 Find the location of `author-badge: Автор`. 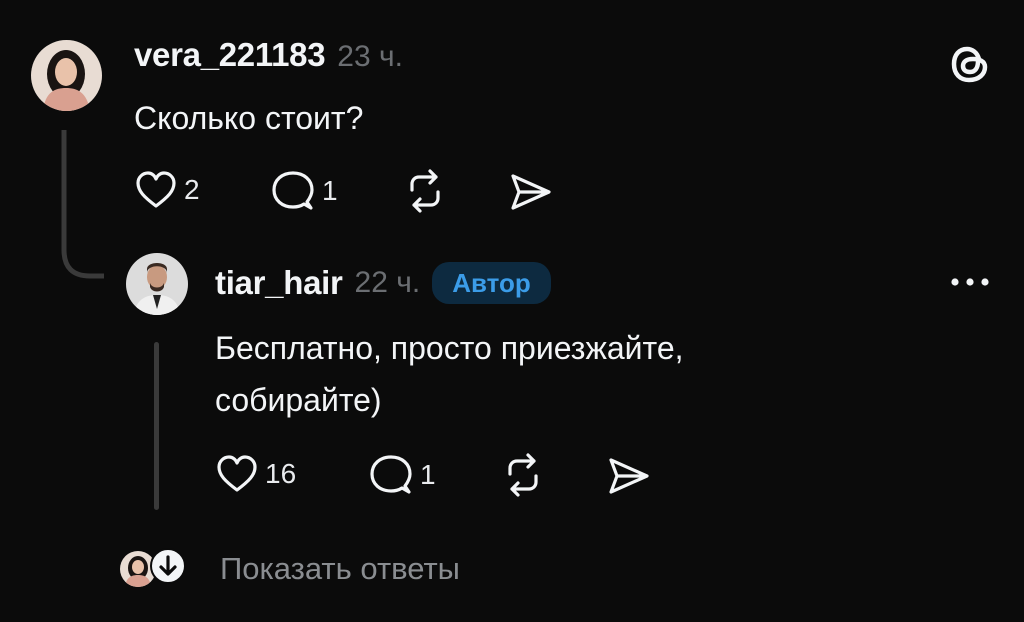

author-badge: Автор is located at coordinates (491, 283).